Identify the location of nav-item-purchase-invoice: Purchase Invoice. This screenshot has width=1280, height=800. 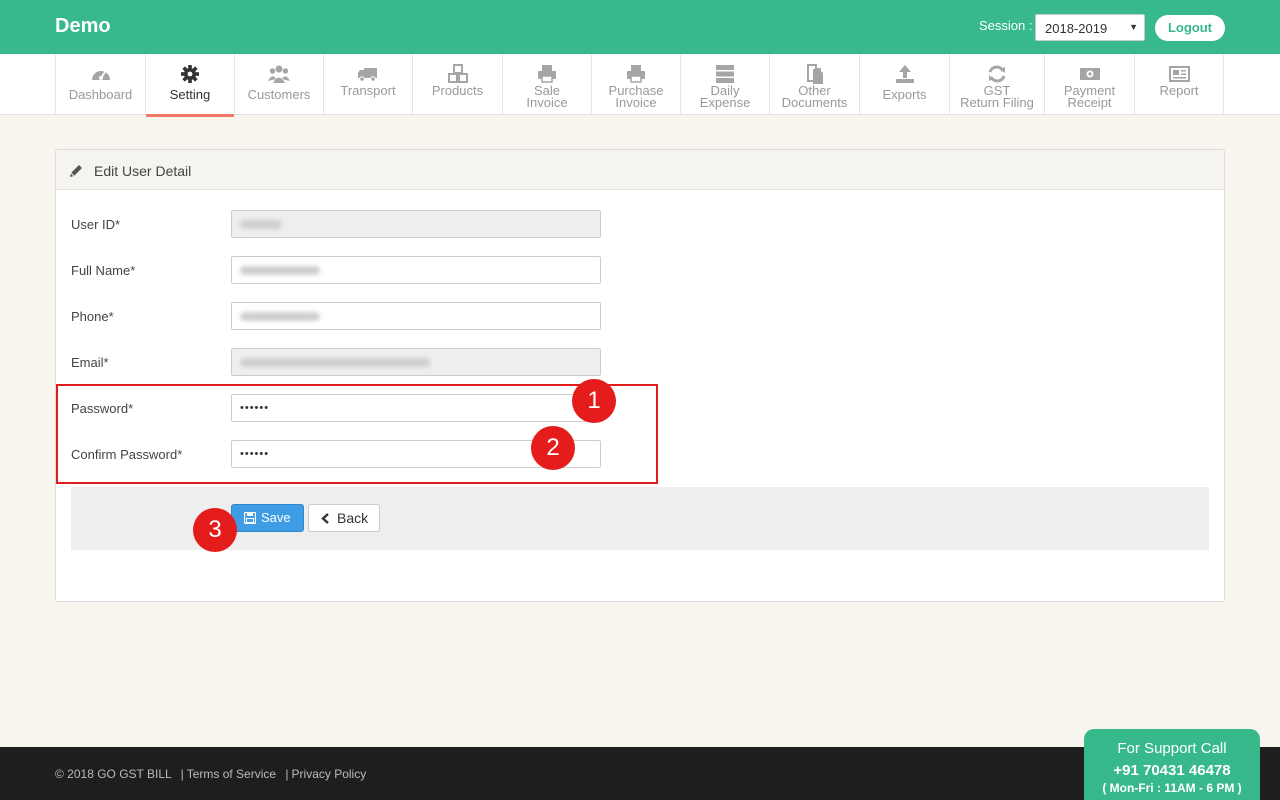
(635, 84).